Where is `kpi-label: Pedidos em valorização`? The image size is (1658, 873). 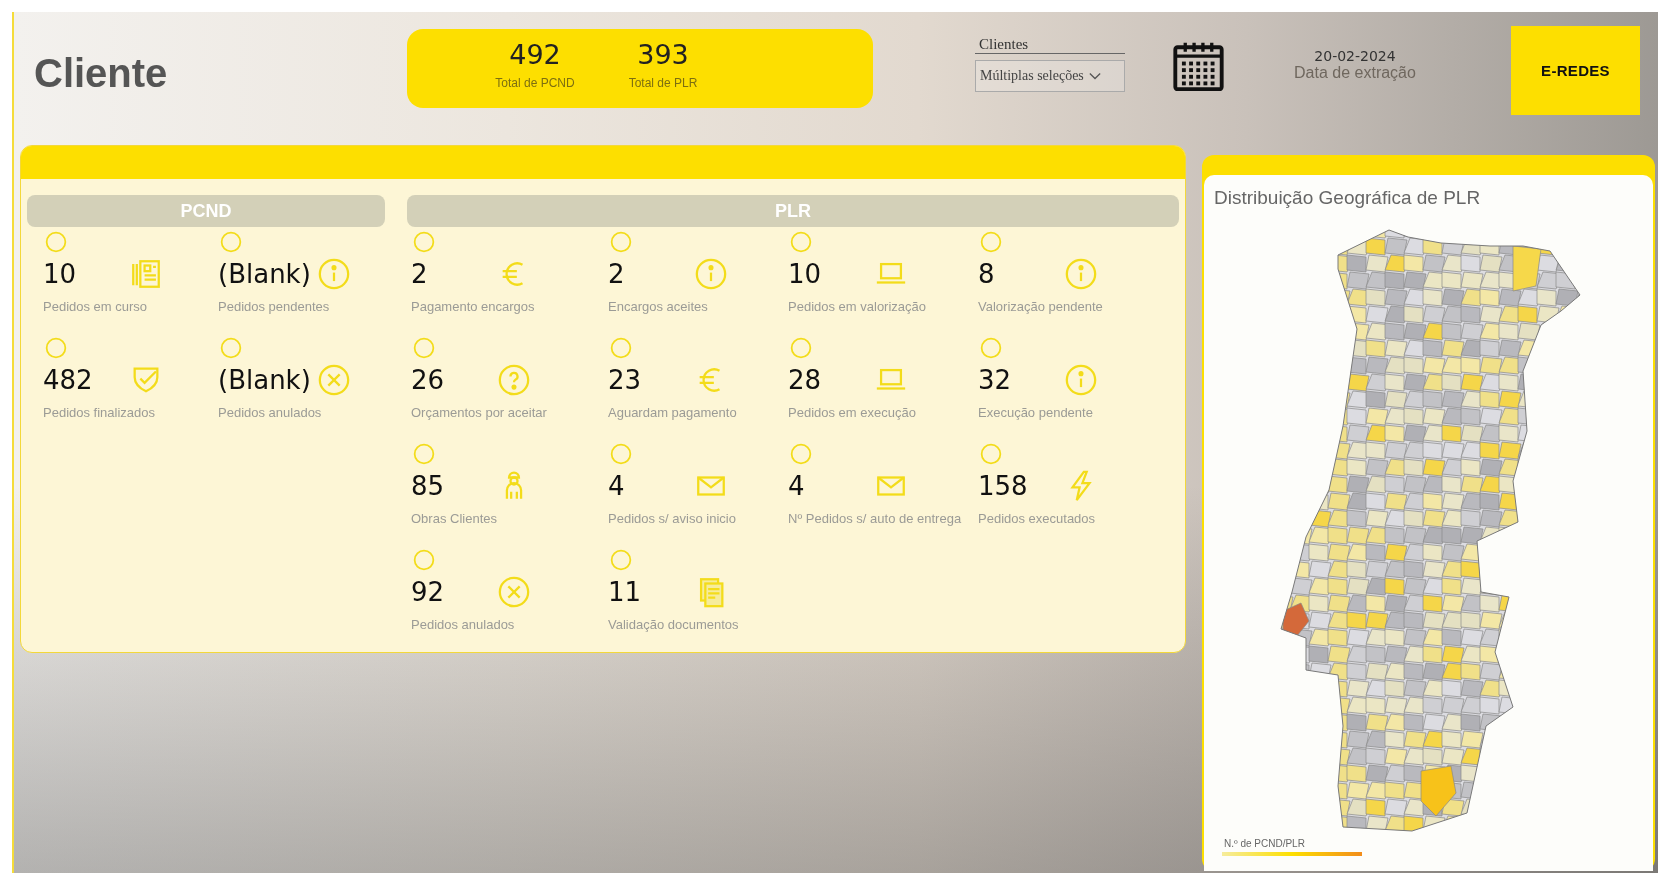
kpi-label: Pedidos em valorização is located at coordinates (858, 306).